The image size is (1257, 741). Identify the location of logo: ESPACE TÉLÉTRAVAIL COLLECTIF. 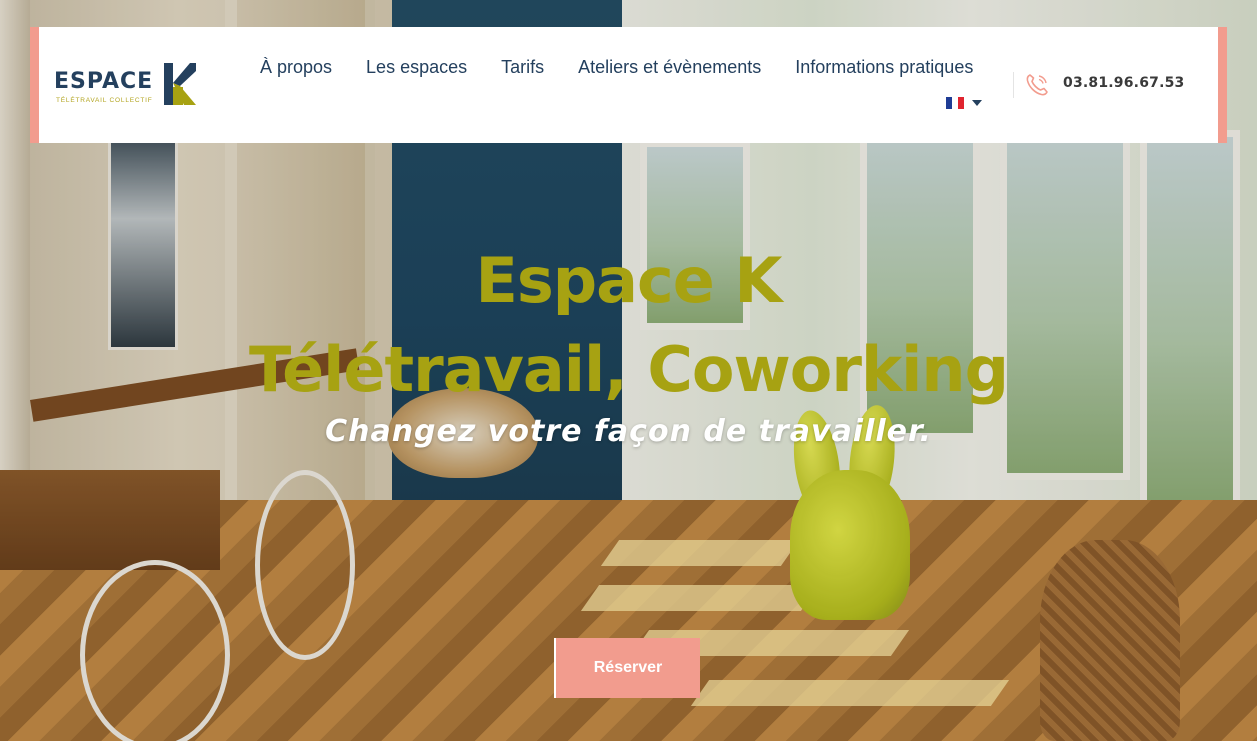
(125, 85).